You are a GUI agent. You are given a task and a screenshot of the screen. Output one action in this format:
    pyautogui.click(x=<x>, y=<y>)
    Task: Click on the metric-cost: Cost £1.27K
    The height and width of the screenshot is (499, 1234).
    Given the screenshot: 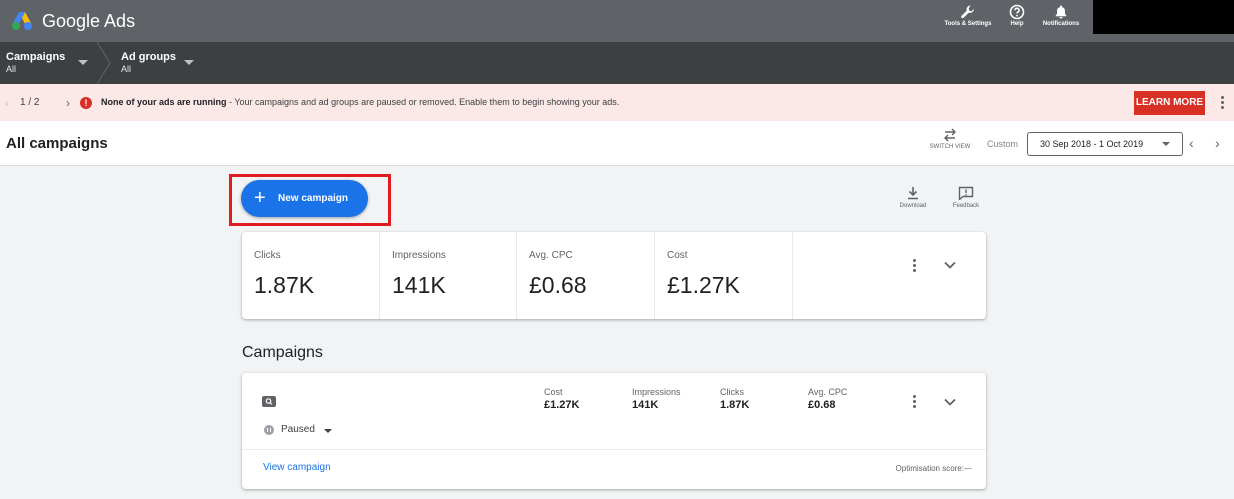 What is the action you would take?
    pyautogui.click(x=724, y=275)
    